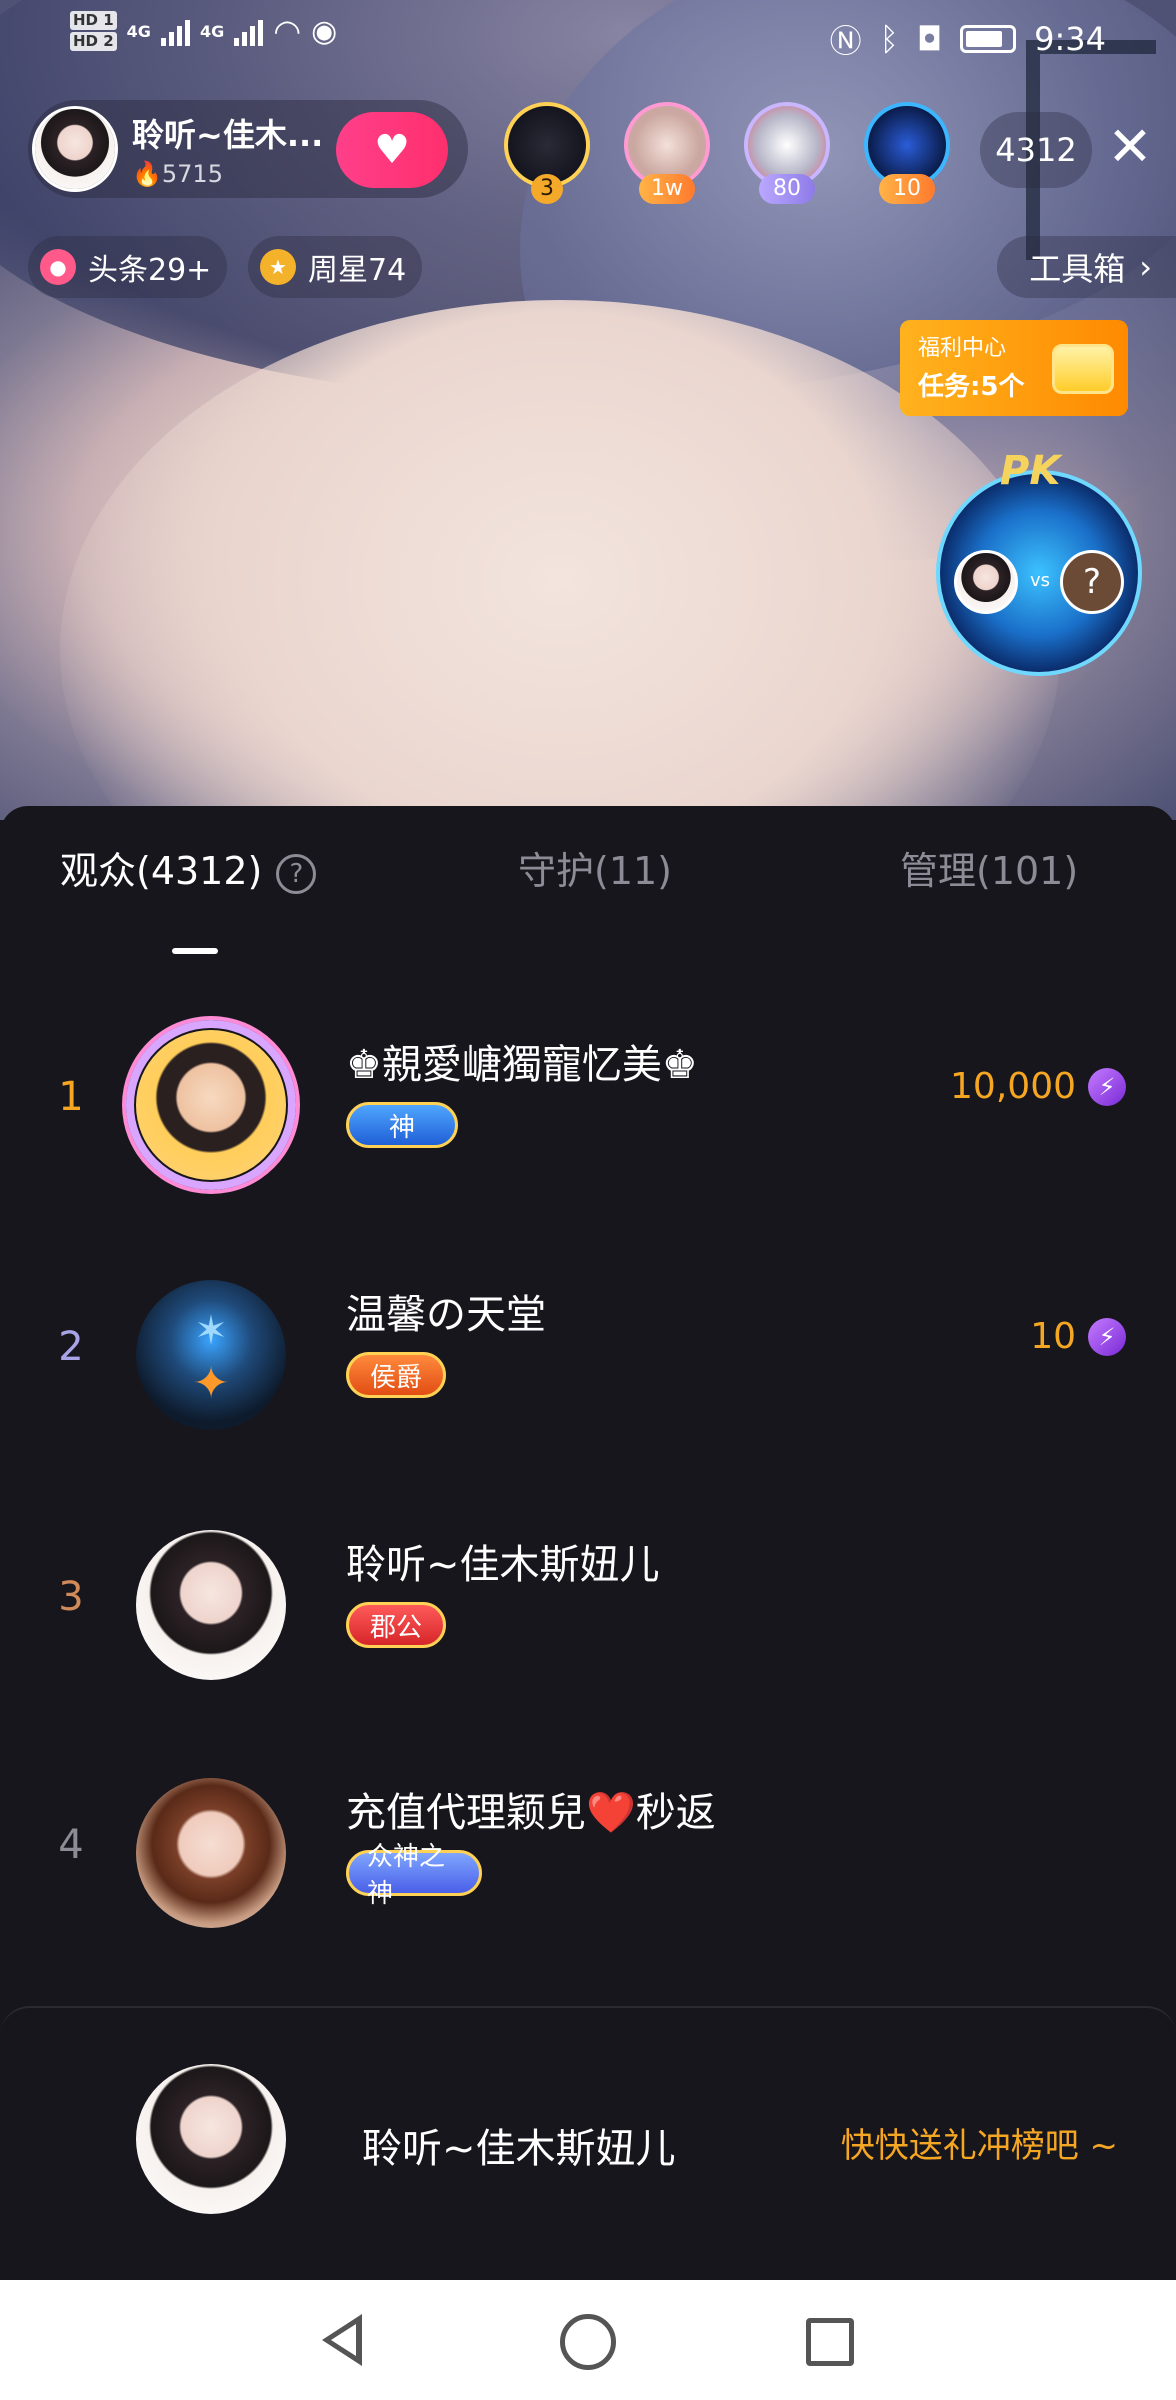 The image size is (1176, 2400). I want to click on net1-label: 4G, so click(138, 31).